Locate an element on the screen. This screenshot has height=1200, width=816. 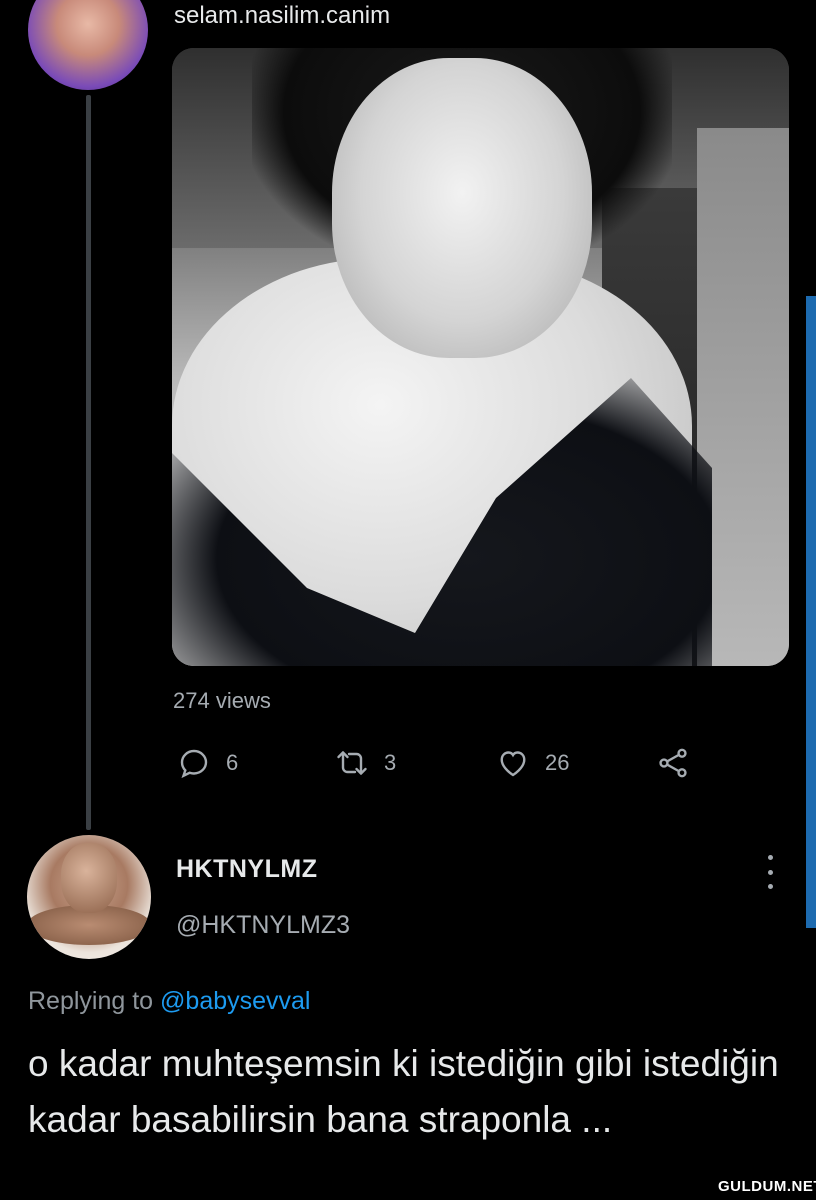
replying-to-line: Replying to @babysevval is located at coordinates (169, 1001).